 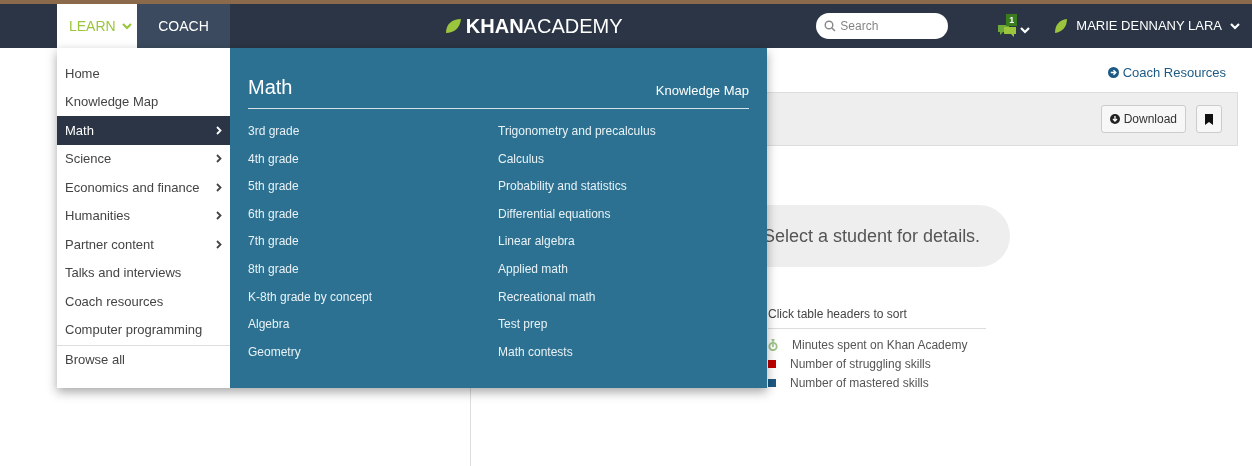 I want to click on notifications-button: 1, so click(x=1015, y=26).